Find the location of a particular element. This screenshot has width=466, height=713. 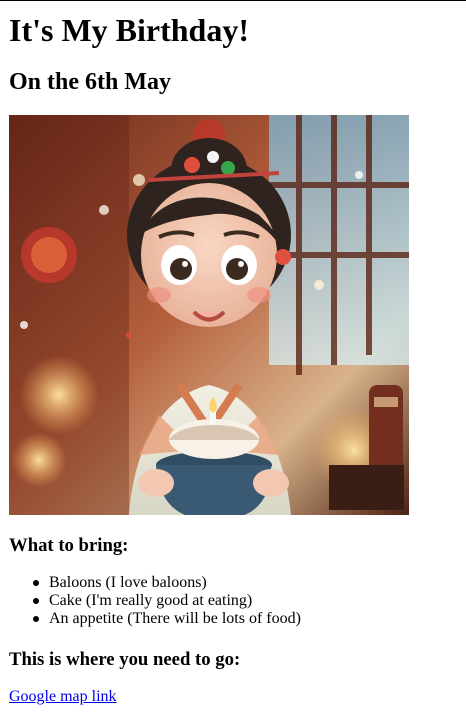

what-to-bring-heading: What to bring: is located at coordinates (69, 545).